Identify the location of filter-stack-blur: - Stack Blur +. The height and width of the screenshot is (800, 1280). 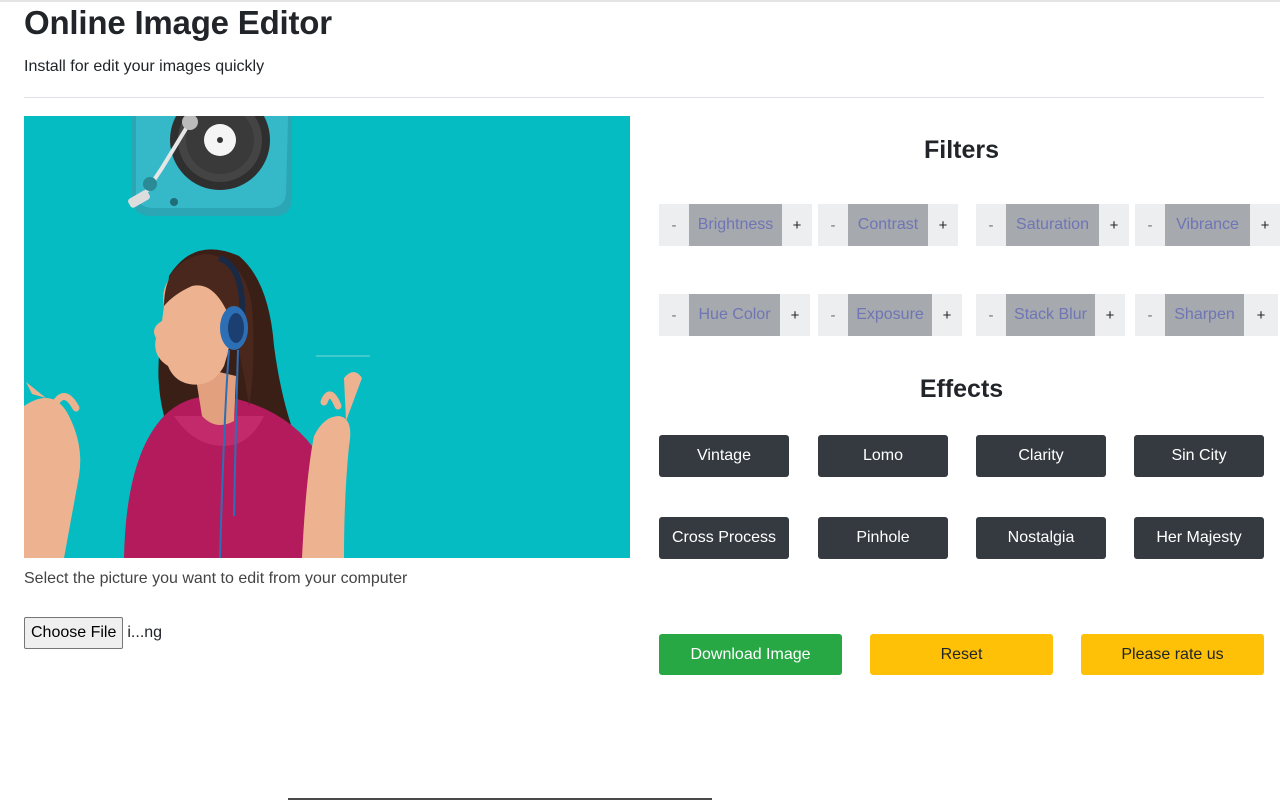
(1050, 315).